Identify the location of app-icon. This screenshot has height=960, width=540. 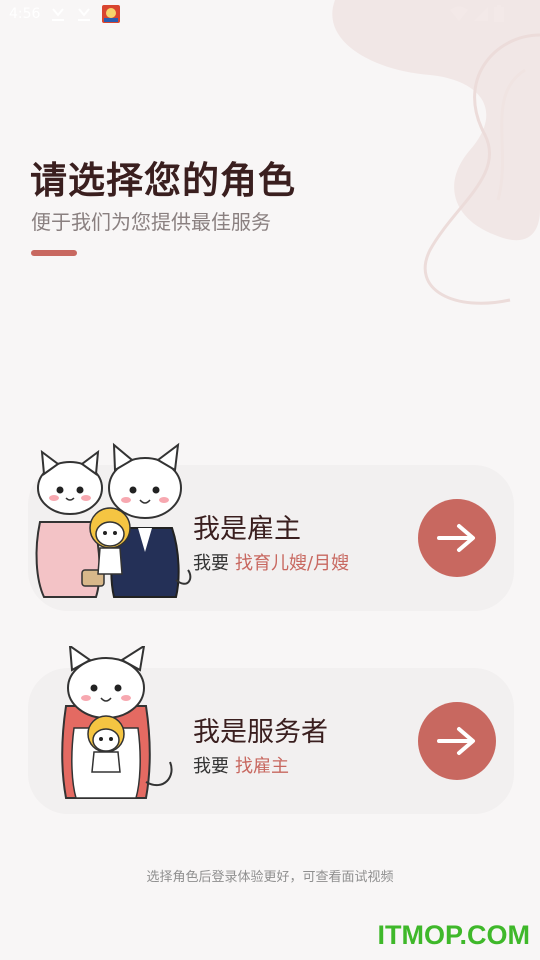
(111, 14).